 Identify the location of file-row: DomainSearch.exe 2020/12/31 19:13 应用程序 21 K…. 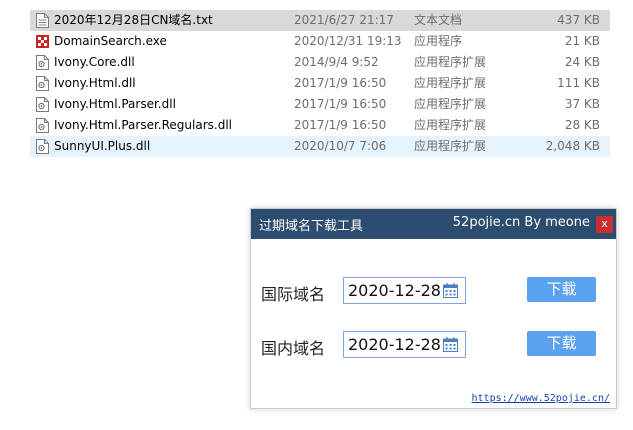
(320, 41).